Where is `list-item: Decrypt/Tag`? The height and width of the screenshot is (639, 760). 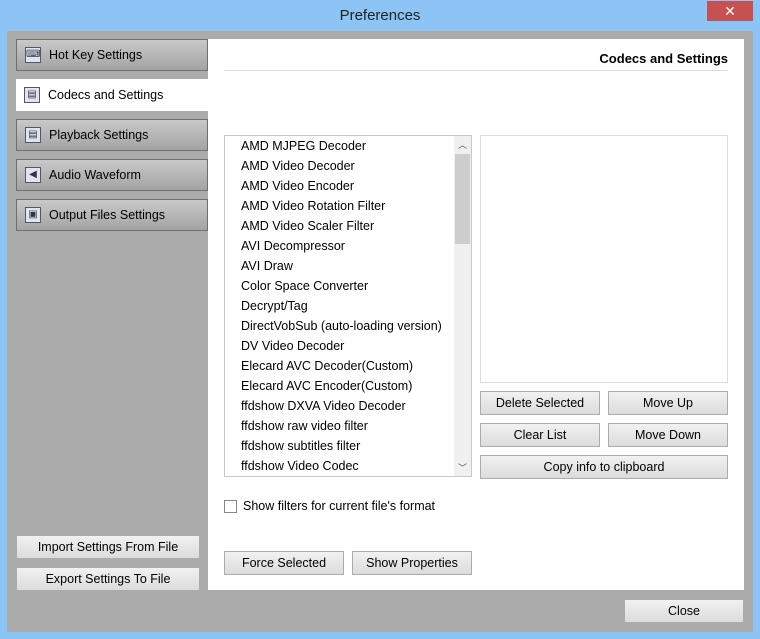 list-item: Decrypt/Tag is located at coordinates (339, 306).